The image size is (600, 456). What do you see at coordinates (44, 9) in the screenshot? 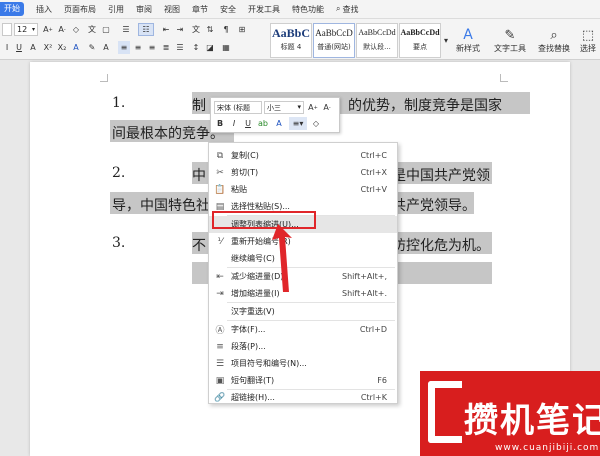
I see `tab-insert: 插入` at bounding box center [44, 9].